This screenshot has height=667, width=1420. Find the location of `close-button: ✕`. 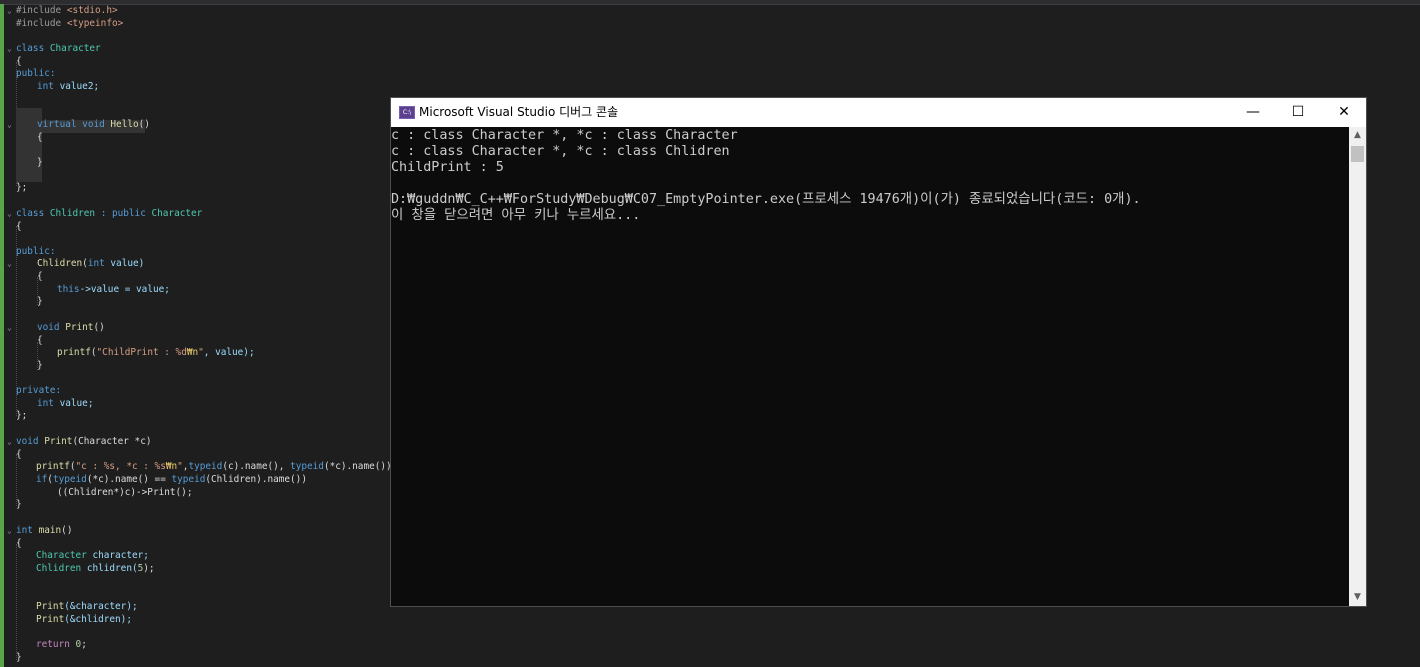

close-button: ✕ is located at coordinates (1344, 112).